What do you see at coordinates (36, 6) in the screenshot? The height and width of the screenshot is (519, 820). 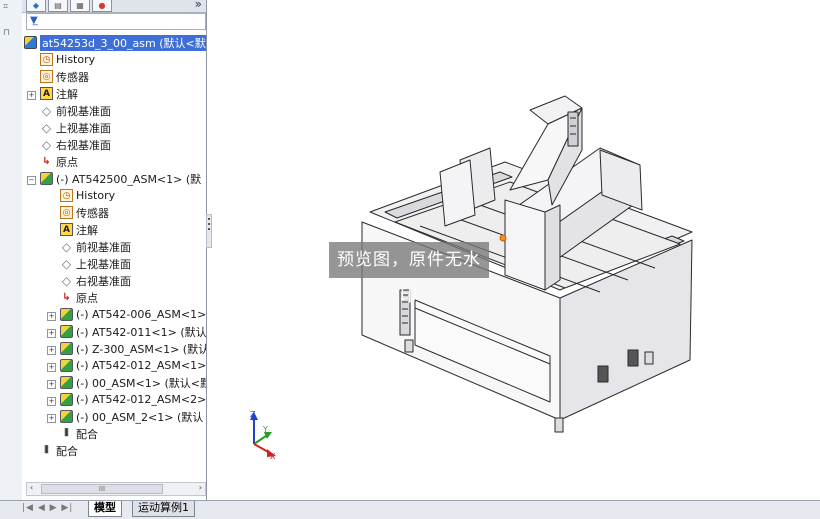 I see `tab-feature-tree: ◆` at bounding box center [36, 6].